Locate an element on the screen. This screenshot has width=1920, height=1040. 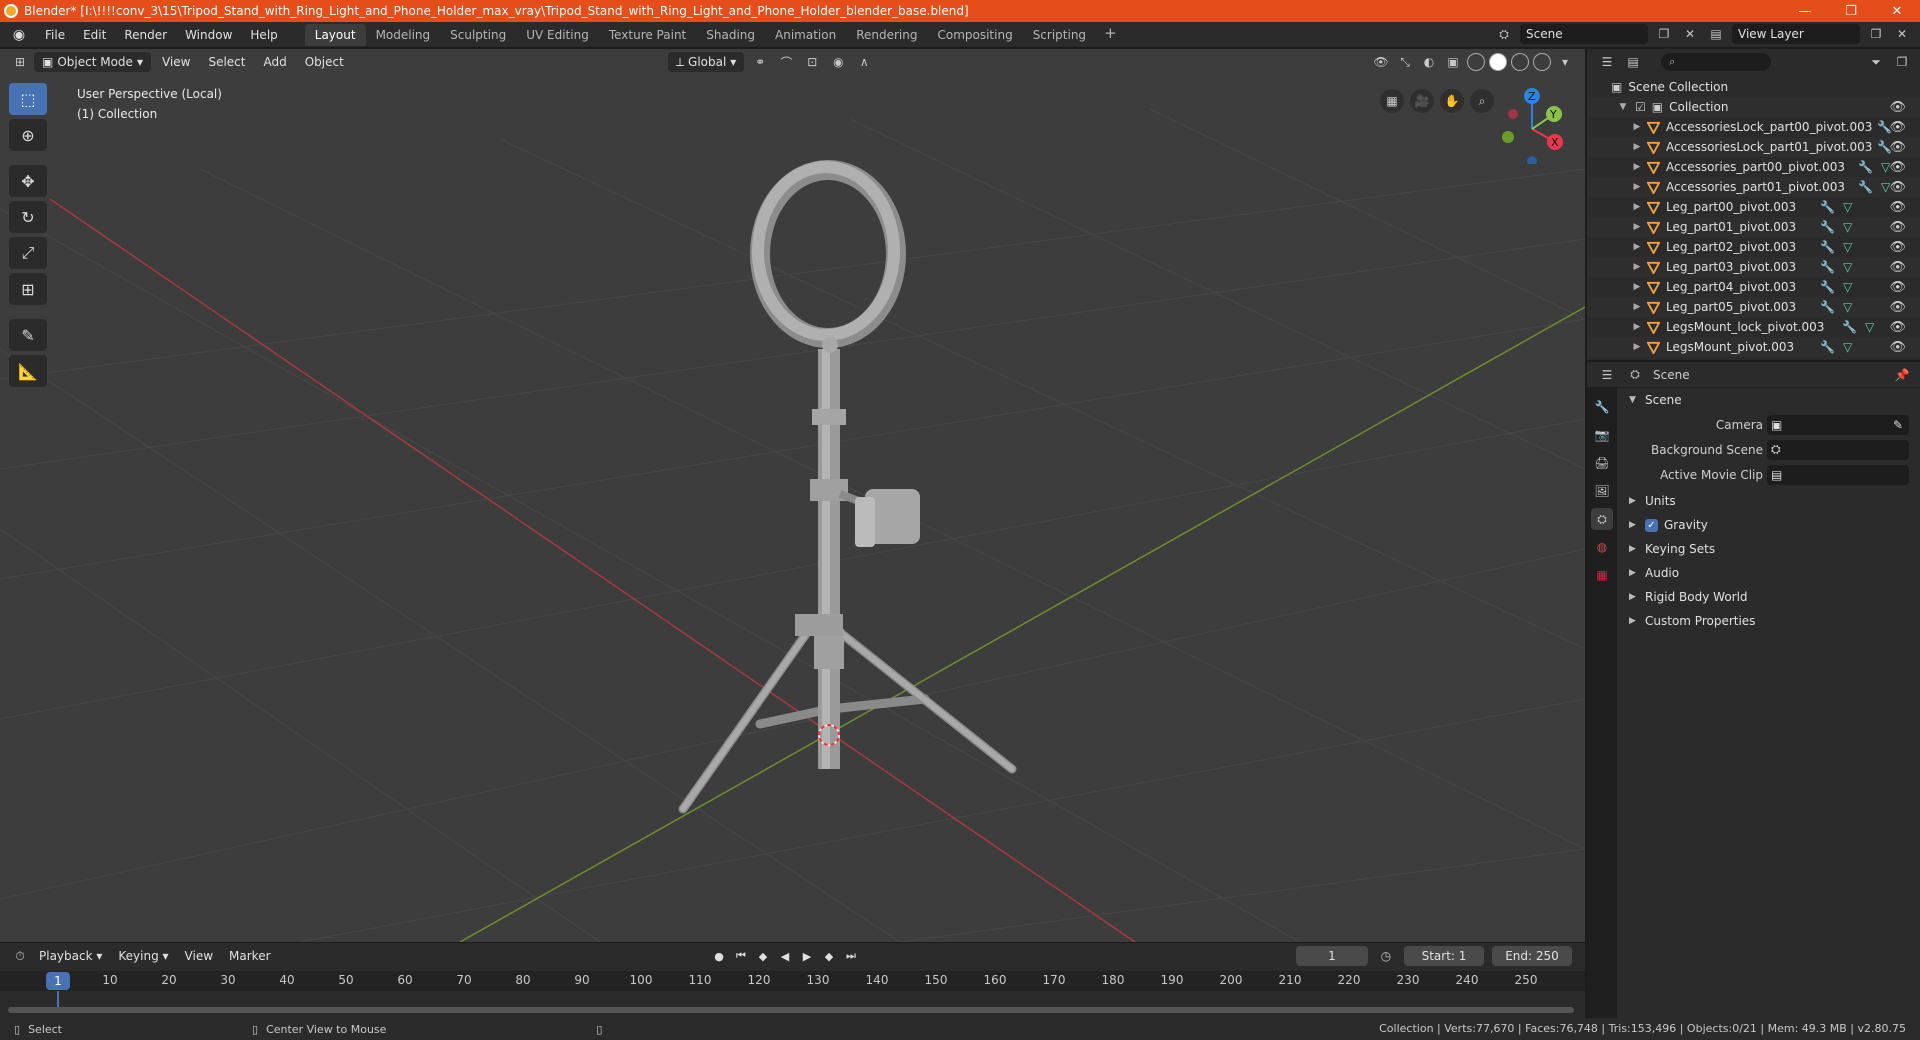
cursor-tool-icon: ⊕ is located at coordinates (28, 135).